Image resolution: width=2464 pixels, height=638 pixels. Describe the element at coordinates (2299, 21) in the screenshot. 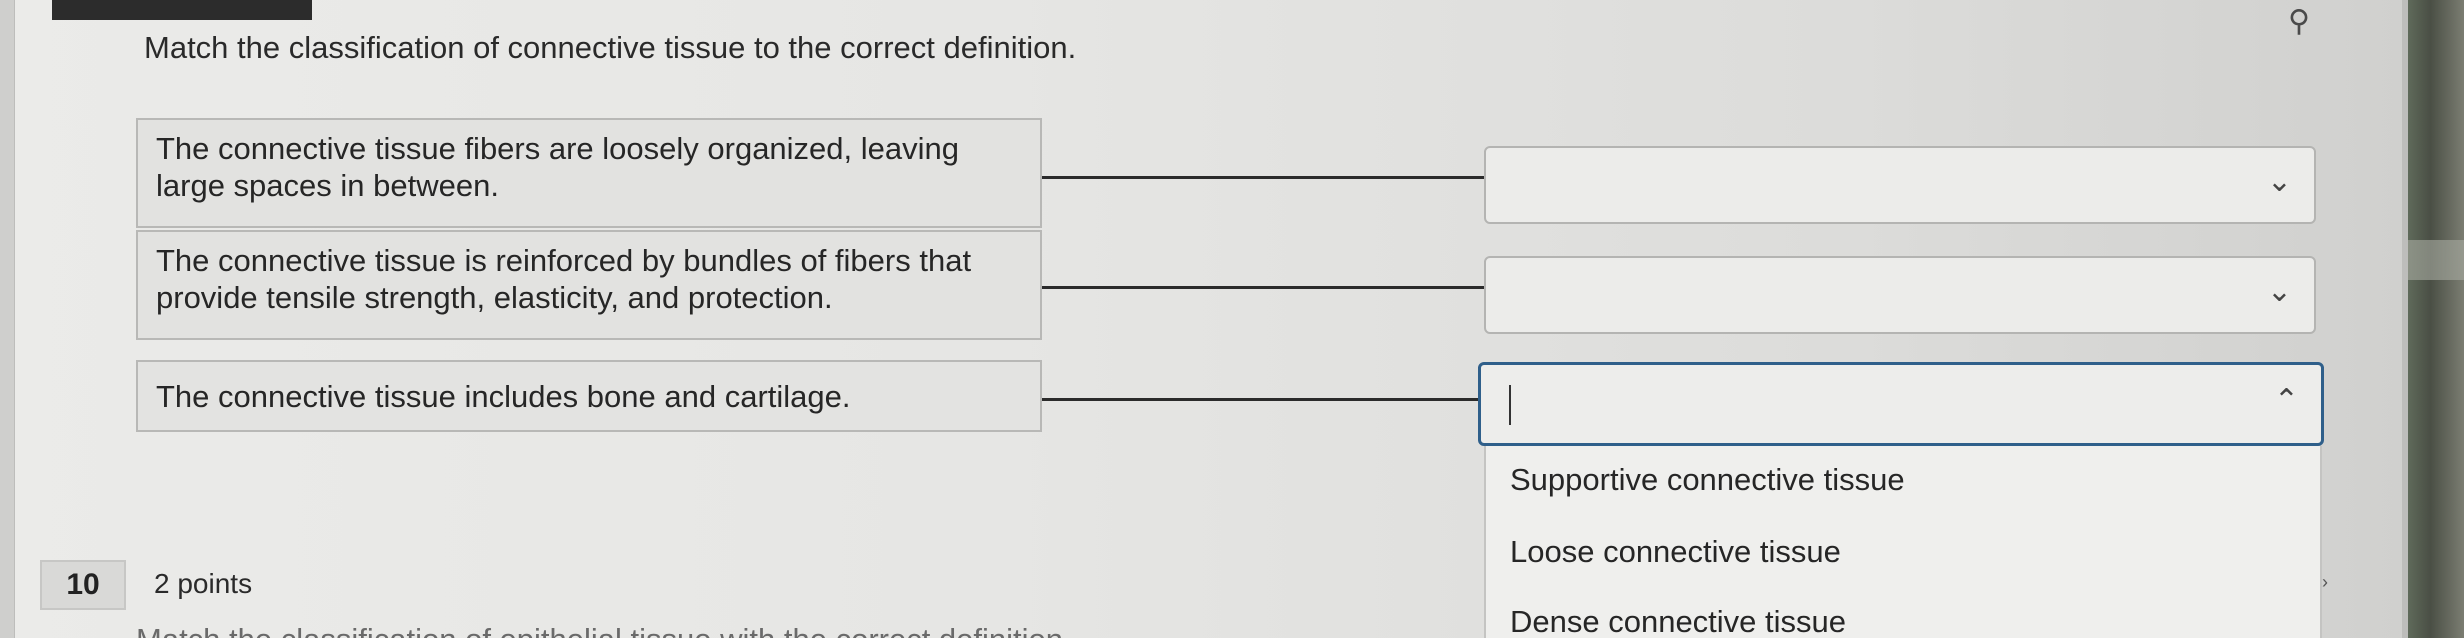

I see `pin-icon: ⚲` at that location.